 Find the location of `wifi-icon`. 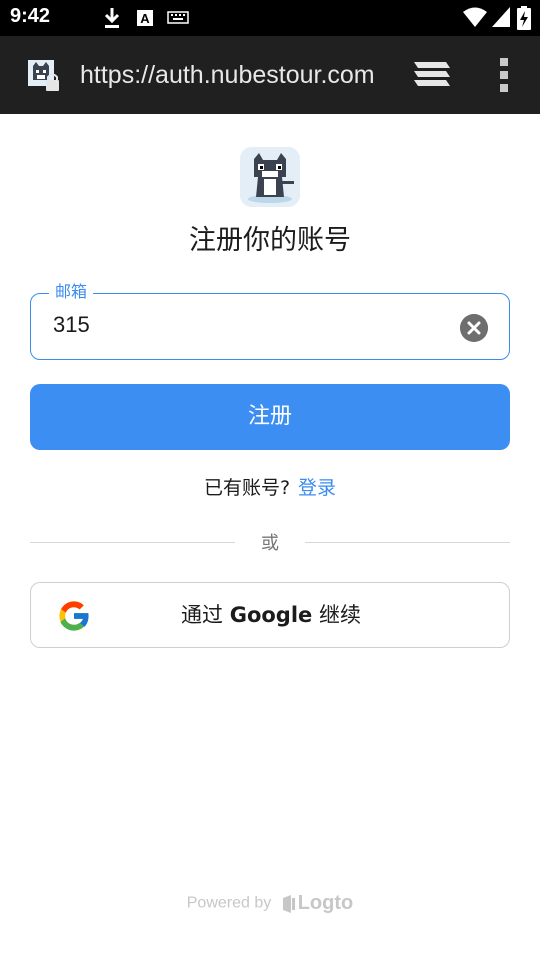

wifi-icon is located at coordinates (475, 17).